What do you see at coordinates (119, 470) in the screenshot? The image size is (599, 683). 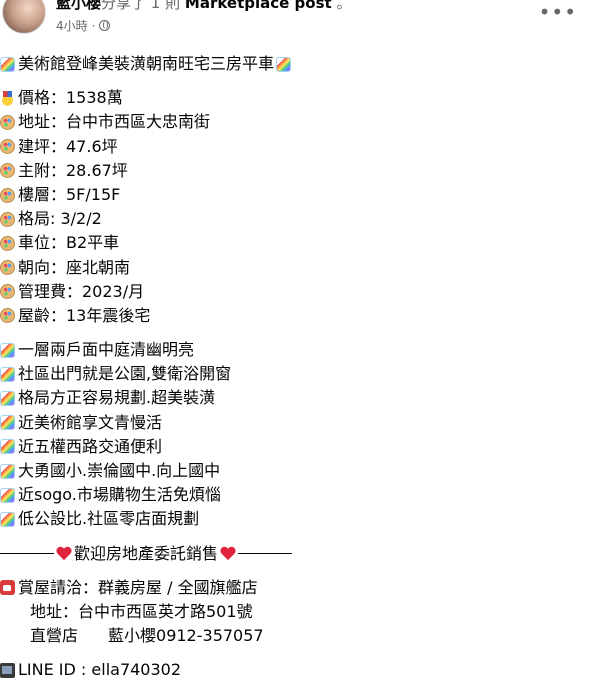 I see `feature-text: 大勇國小.崇倫國中.向上國中` at bounding box center [119, 470].